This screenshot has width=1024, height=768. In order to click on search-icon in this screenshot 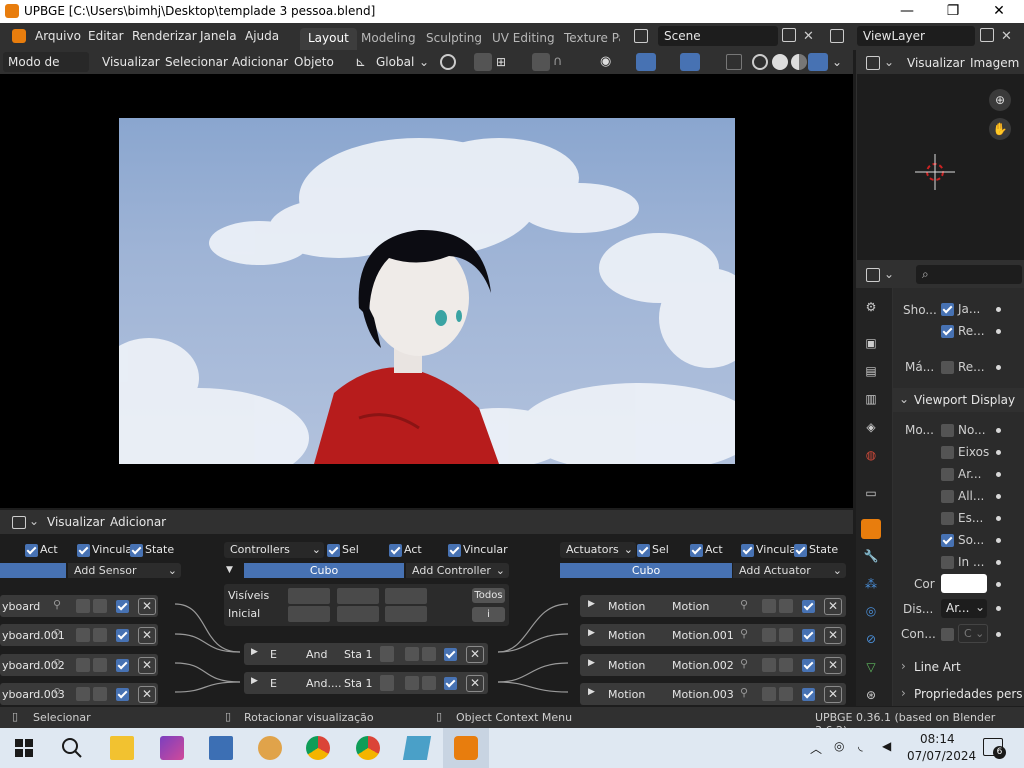, I will do `click(72, 748)`.